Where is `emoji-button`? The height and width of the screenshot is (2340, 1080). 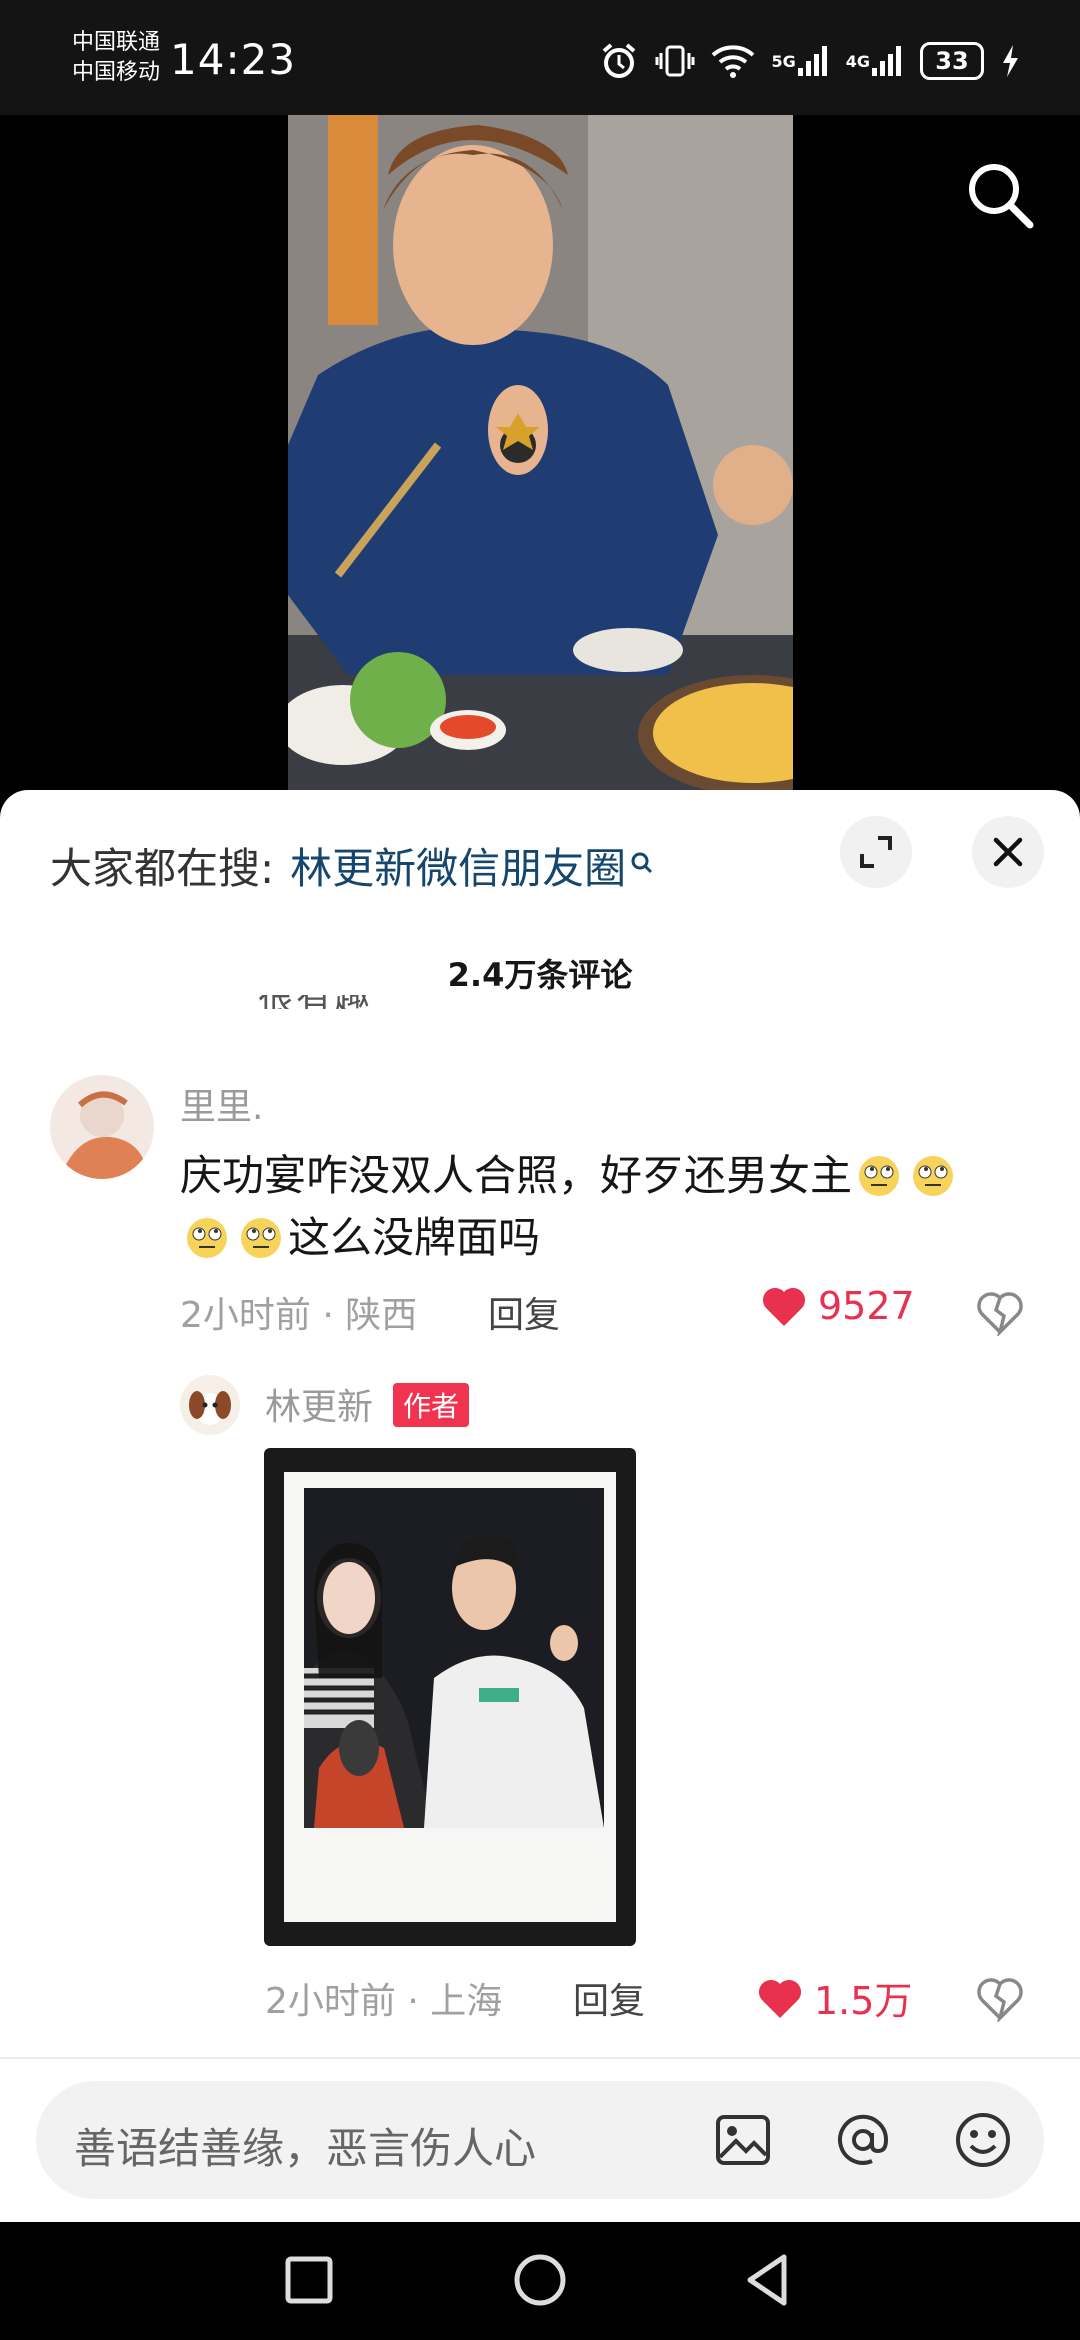 emoji-button is located at coordinates (983, 2140).